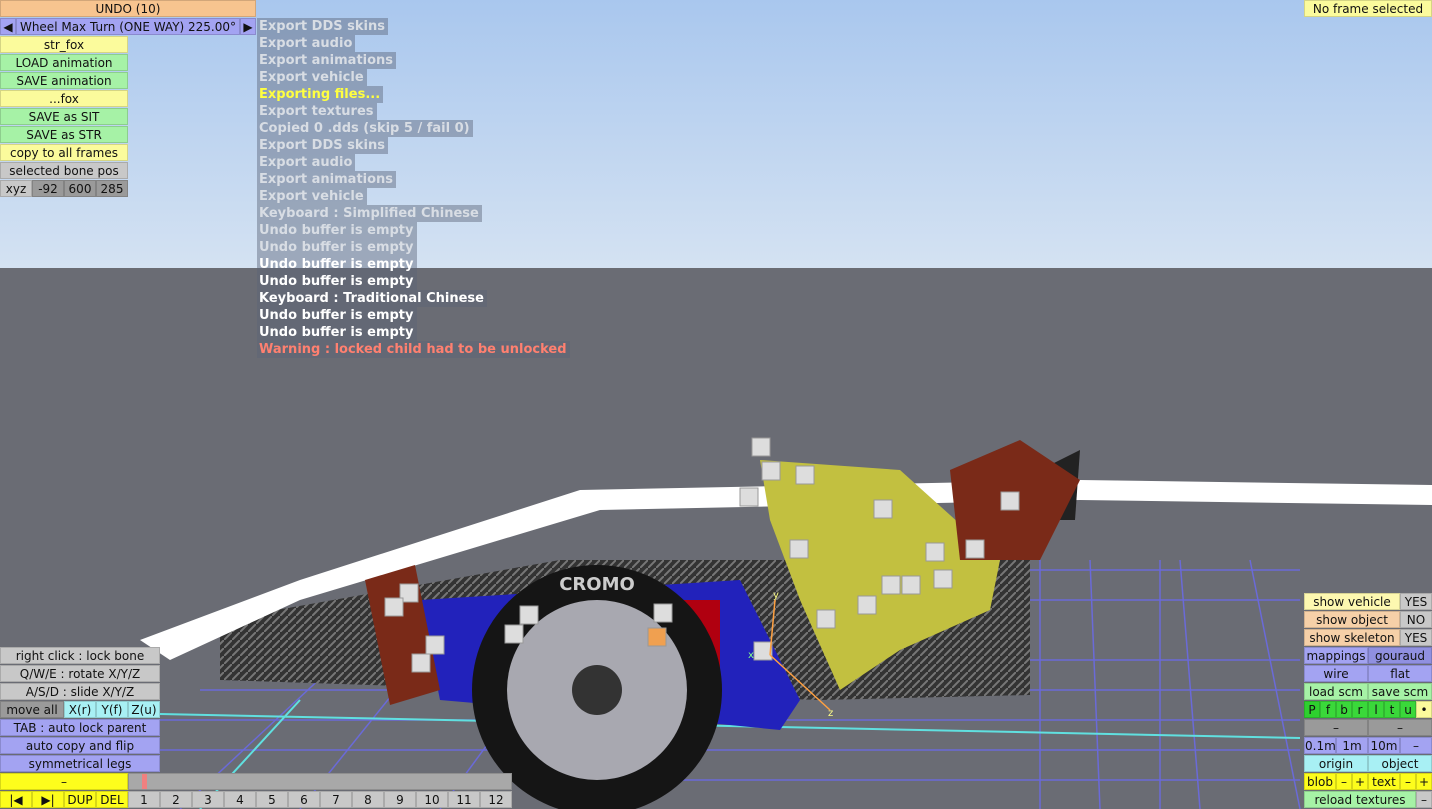 Image resolution: width=1432 pixels, height=809 pixels. I want to click on log-line: Keyboard : Traditional Chinese, so click(372, 298).